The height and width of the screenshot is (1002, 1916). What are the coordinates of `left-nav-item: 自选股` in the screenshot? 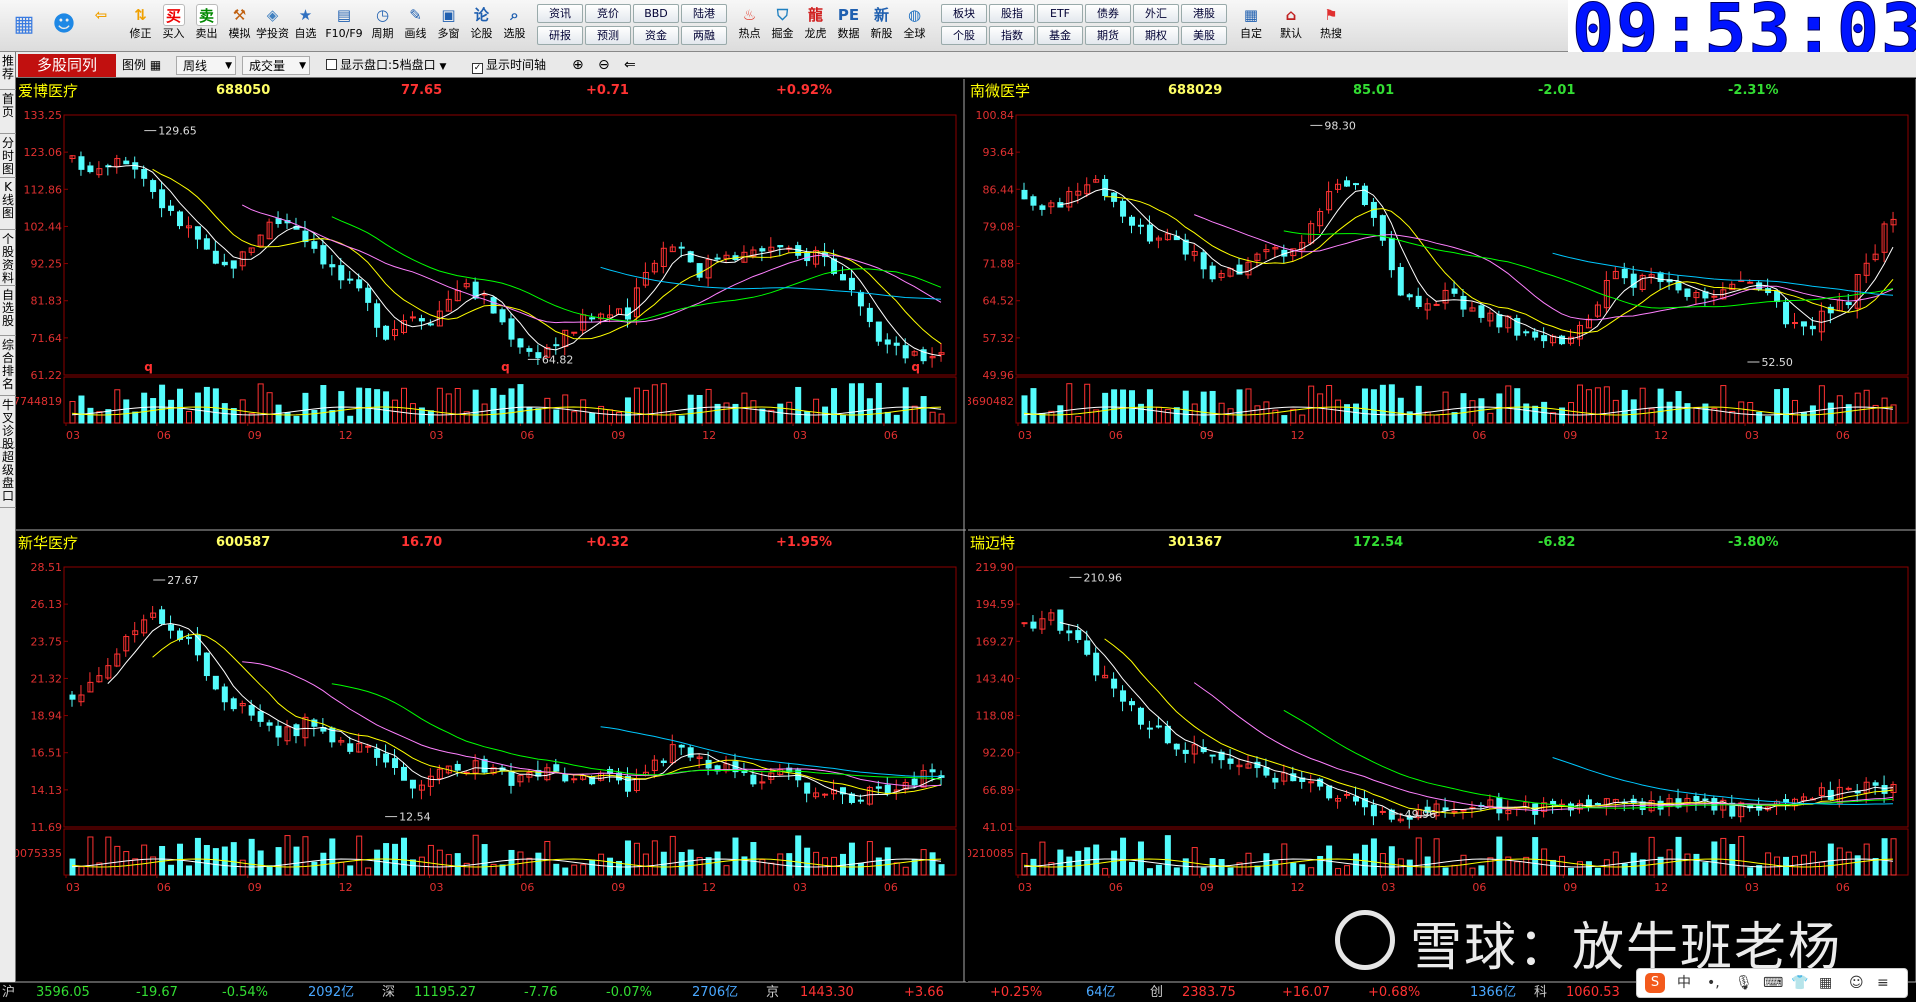 It's located at (8, 311).